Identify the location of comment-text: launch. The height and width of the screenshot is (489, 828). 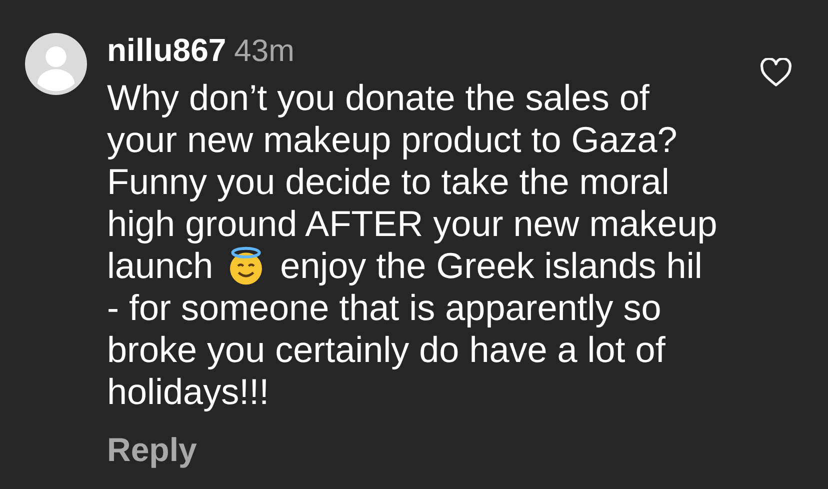
(160, 266).